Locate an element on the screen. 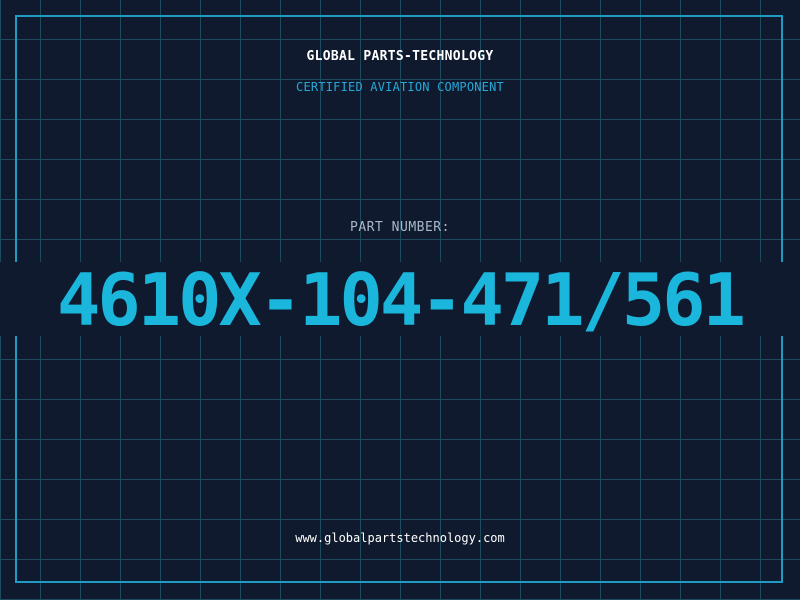 The width and height of the screenshot is (800, 600). website-url: www.globalpartstechnology.com is located at coordinates (400, 538).